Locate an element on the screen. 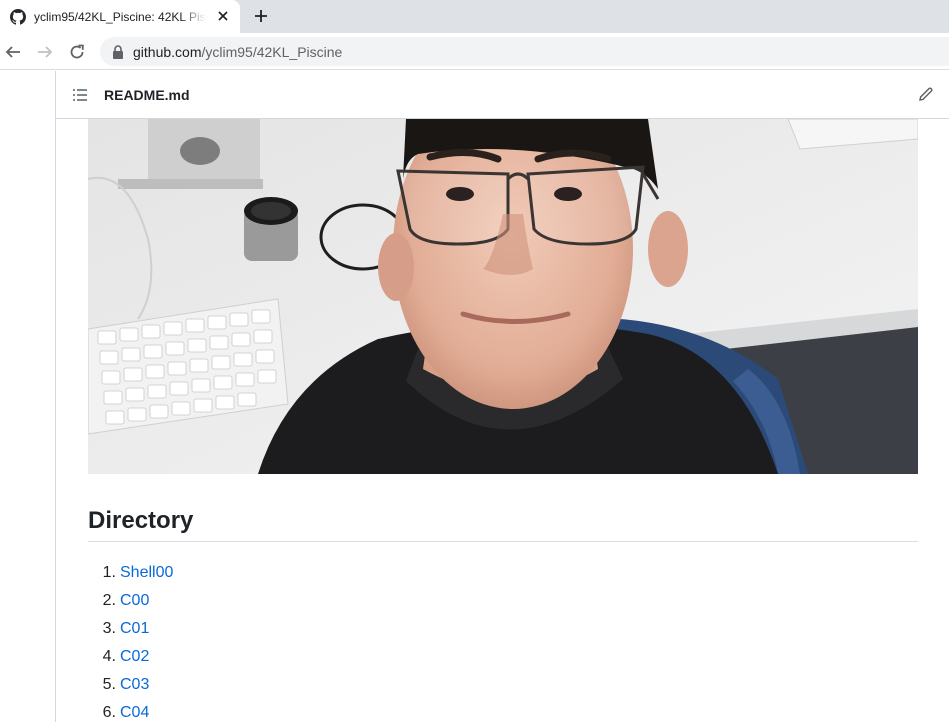  github-icon is located at coordinates (18, 16).